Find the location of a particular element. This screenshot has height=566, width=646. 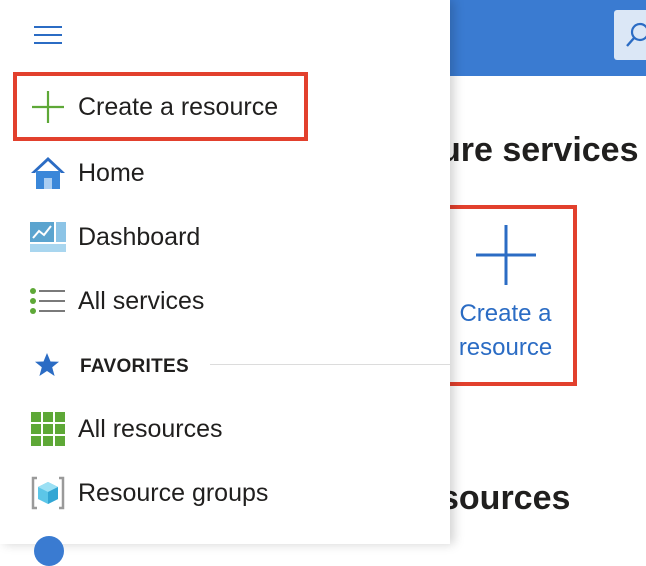

create-resource-tile-label: Create a resource is located at coordinates (505, 330).